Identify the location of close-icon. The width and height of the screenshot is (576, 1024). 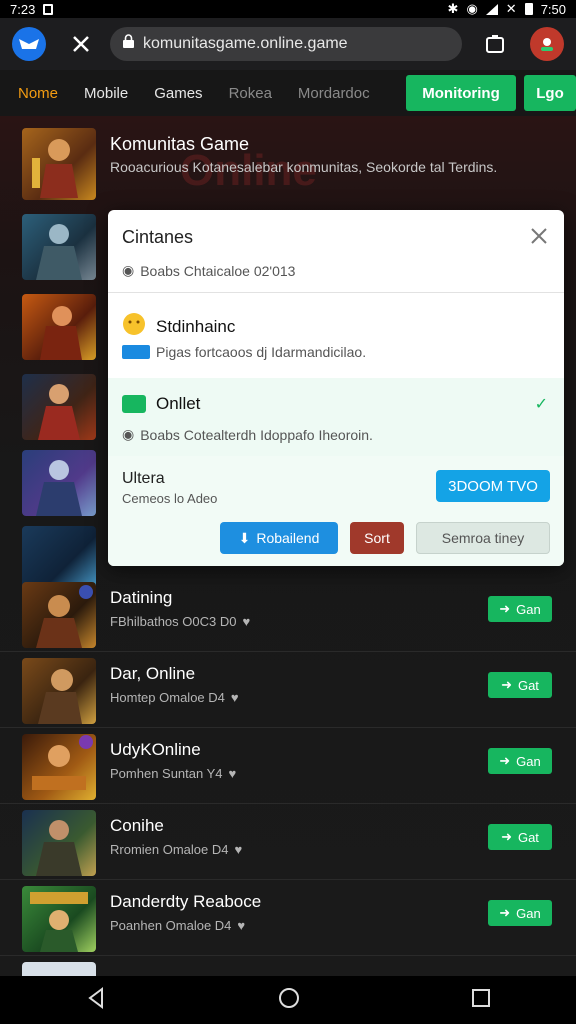
(539, 236).